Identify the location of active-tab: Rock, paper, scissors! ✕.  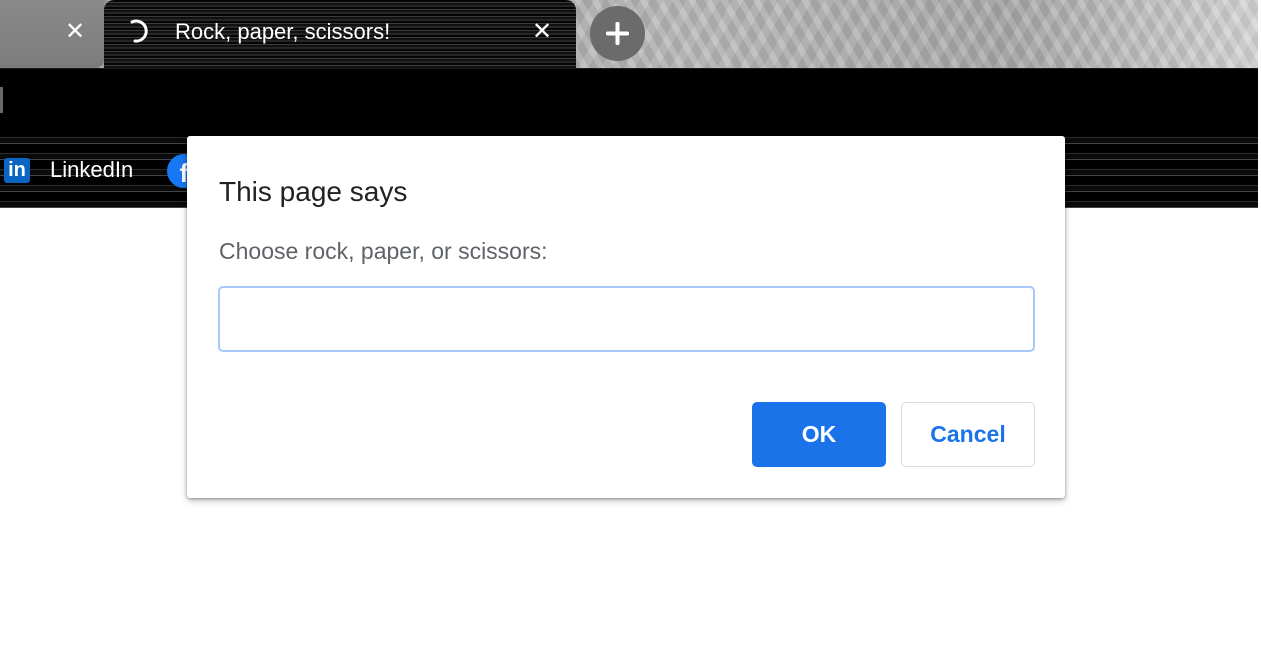
(340, 34).